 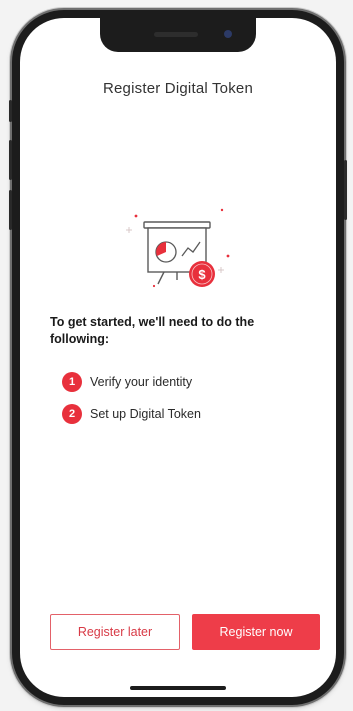 I want to click on step-item: 2 Set up Digital Token, so click(x=131, y=414).